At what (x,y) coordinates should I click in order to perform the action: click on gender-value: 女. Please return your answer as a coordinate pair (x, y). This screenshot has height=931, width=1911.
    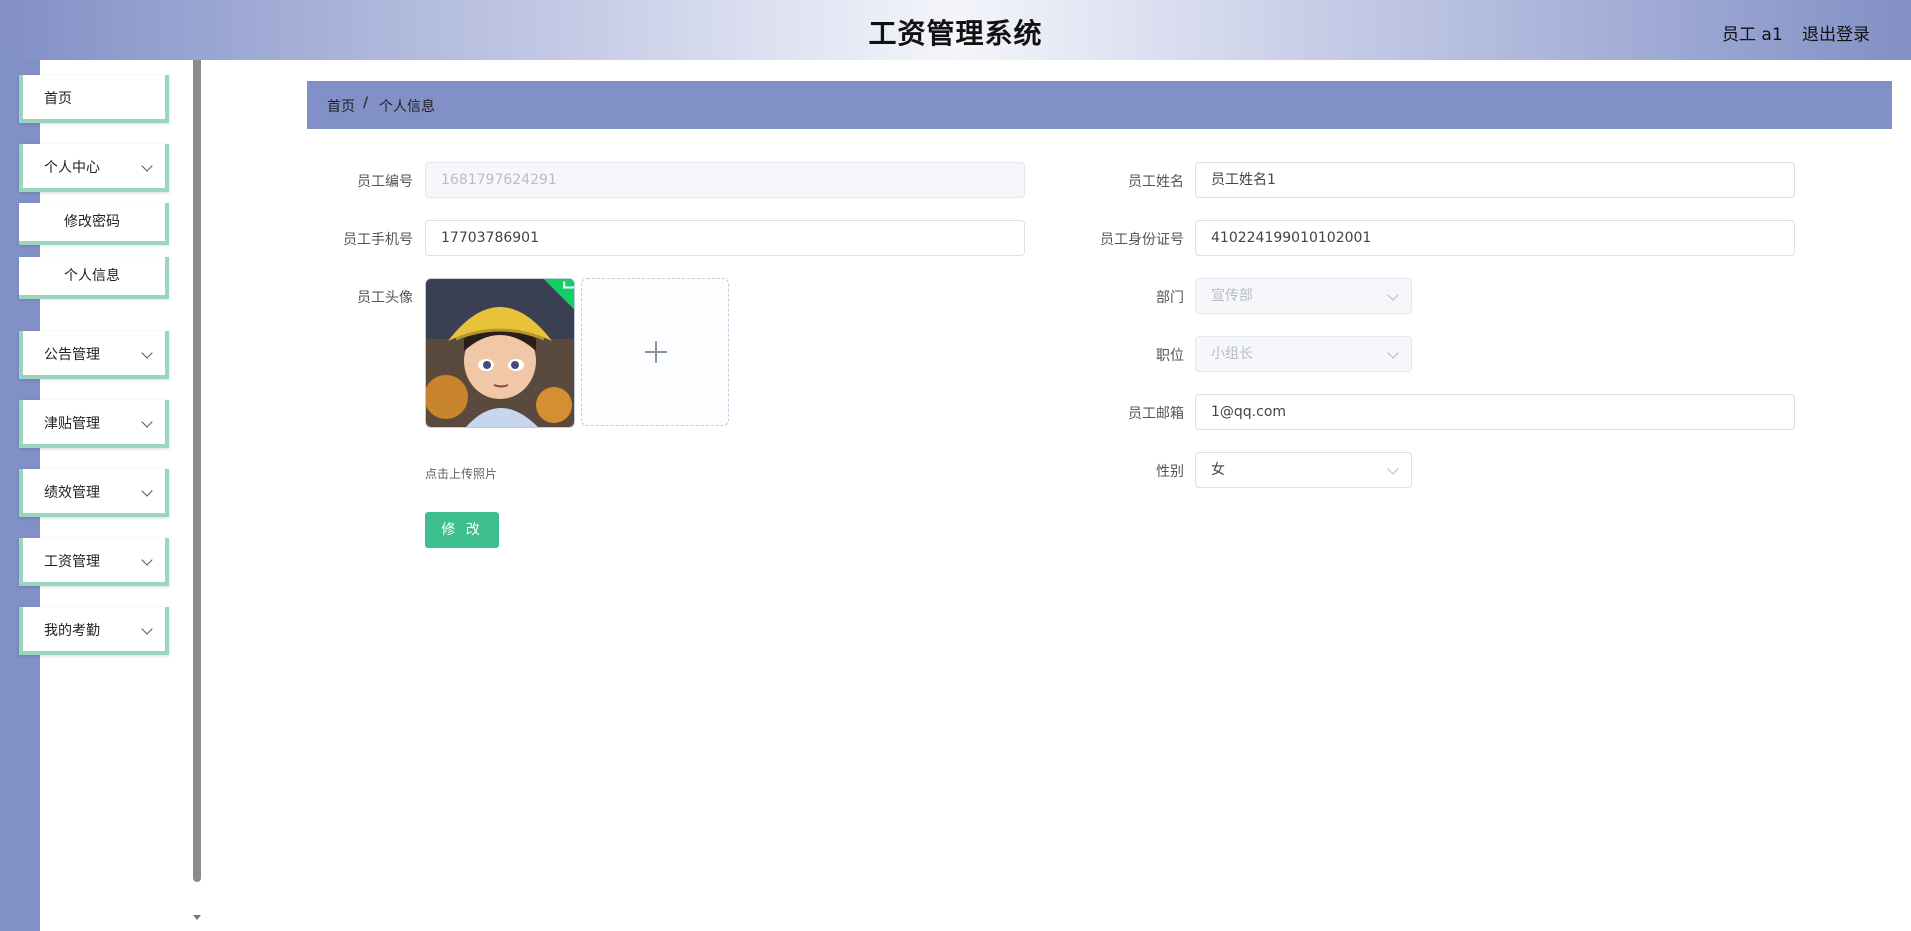
    Looking at the image, I should click on (1218, 470).